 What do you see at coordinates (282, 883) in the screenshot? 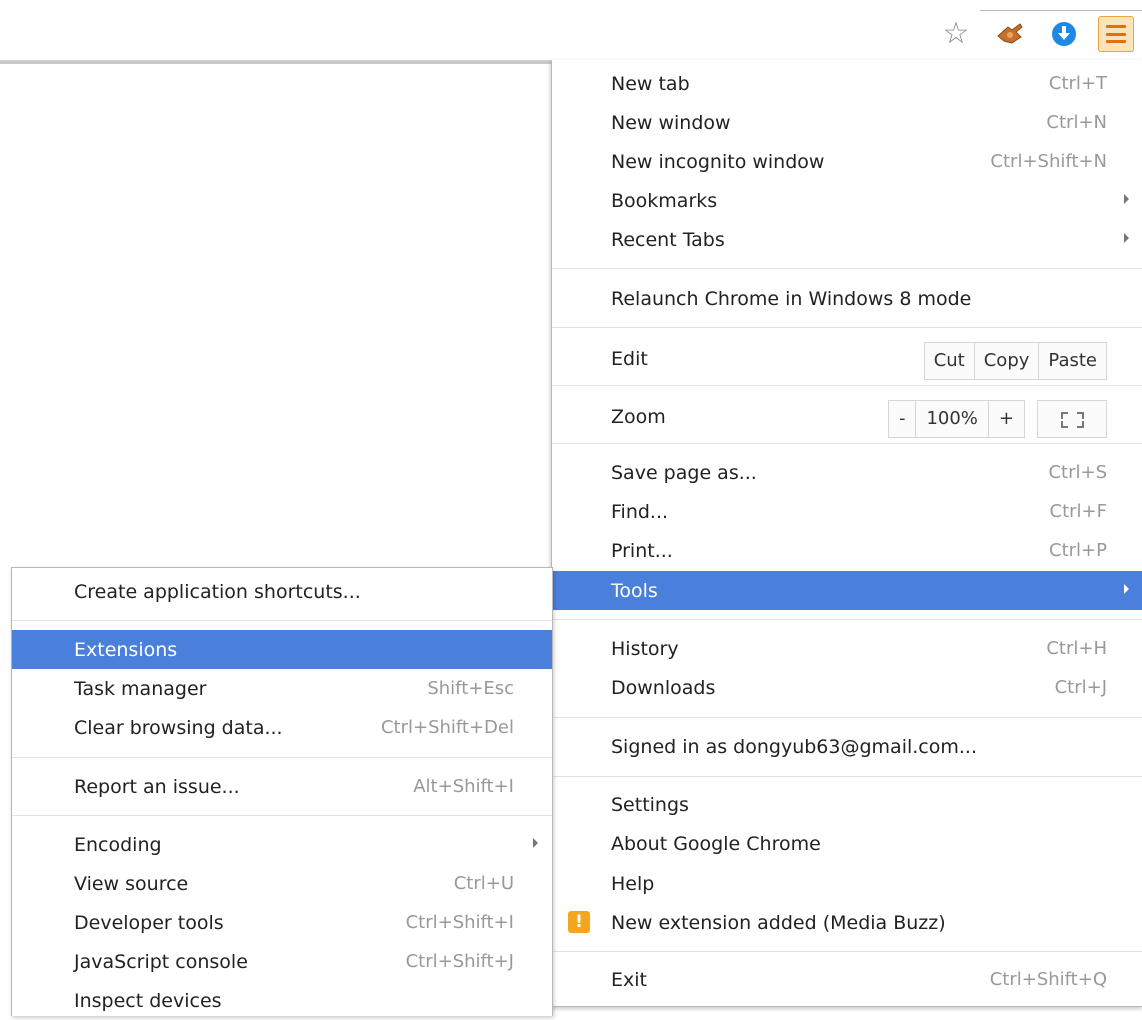
I see `menu-item-view-source: View source Ctrl+U` at bounding box center [282, 883].